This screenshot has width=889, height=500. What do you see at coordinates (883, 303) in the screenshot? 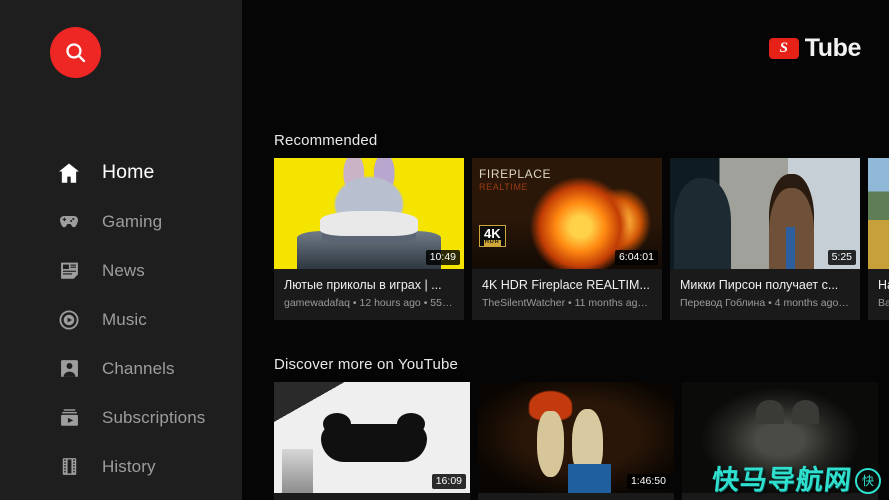
I see `video-subtitle: Bas` at bounding box center [883, 303].